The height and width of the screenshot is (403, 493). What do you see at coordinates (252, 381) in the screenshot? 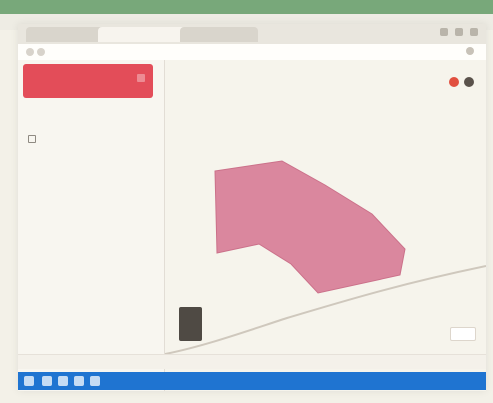
I see `windows-taskbar` at bounding box center [252, 381].